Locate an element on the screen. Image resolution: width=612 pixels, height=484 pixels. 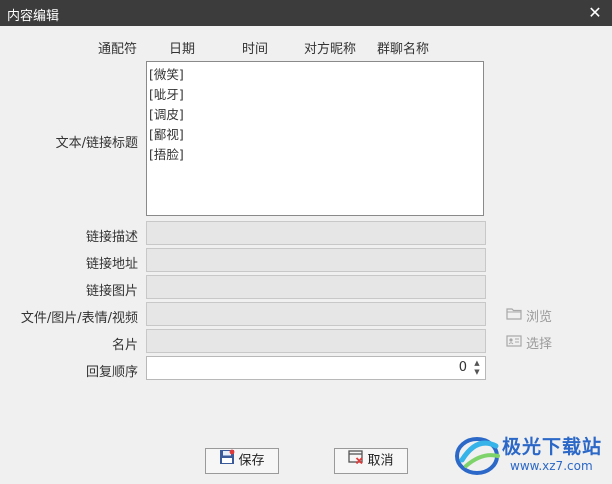
link-image-label: 链接图片 is located at coordinates (111, 291).